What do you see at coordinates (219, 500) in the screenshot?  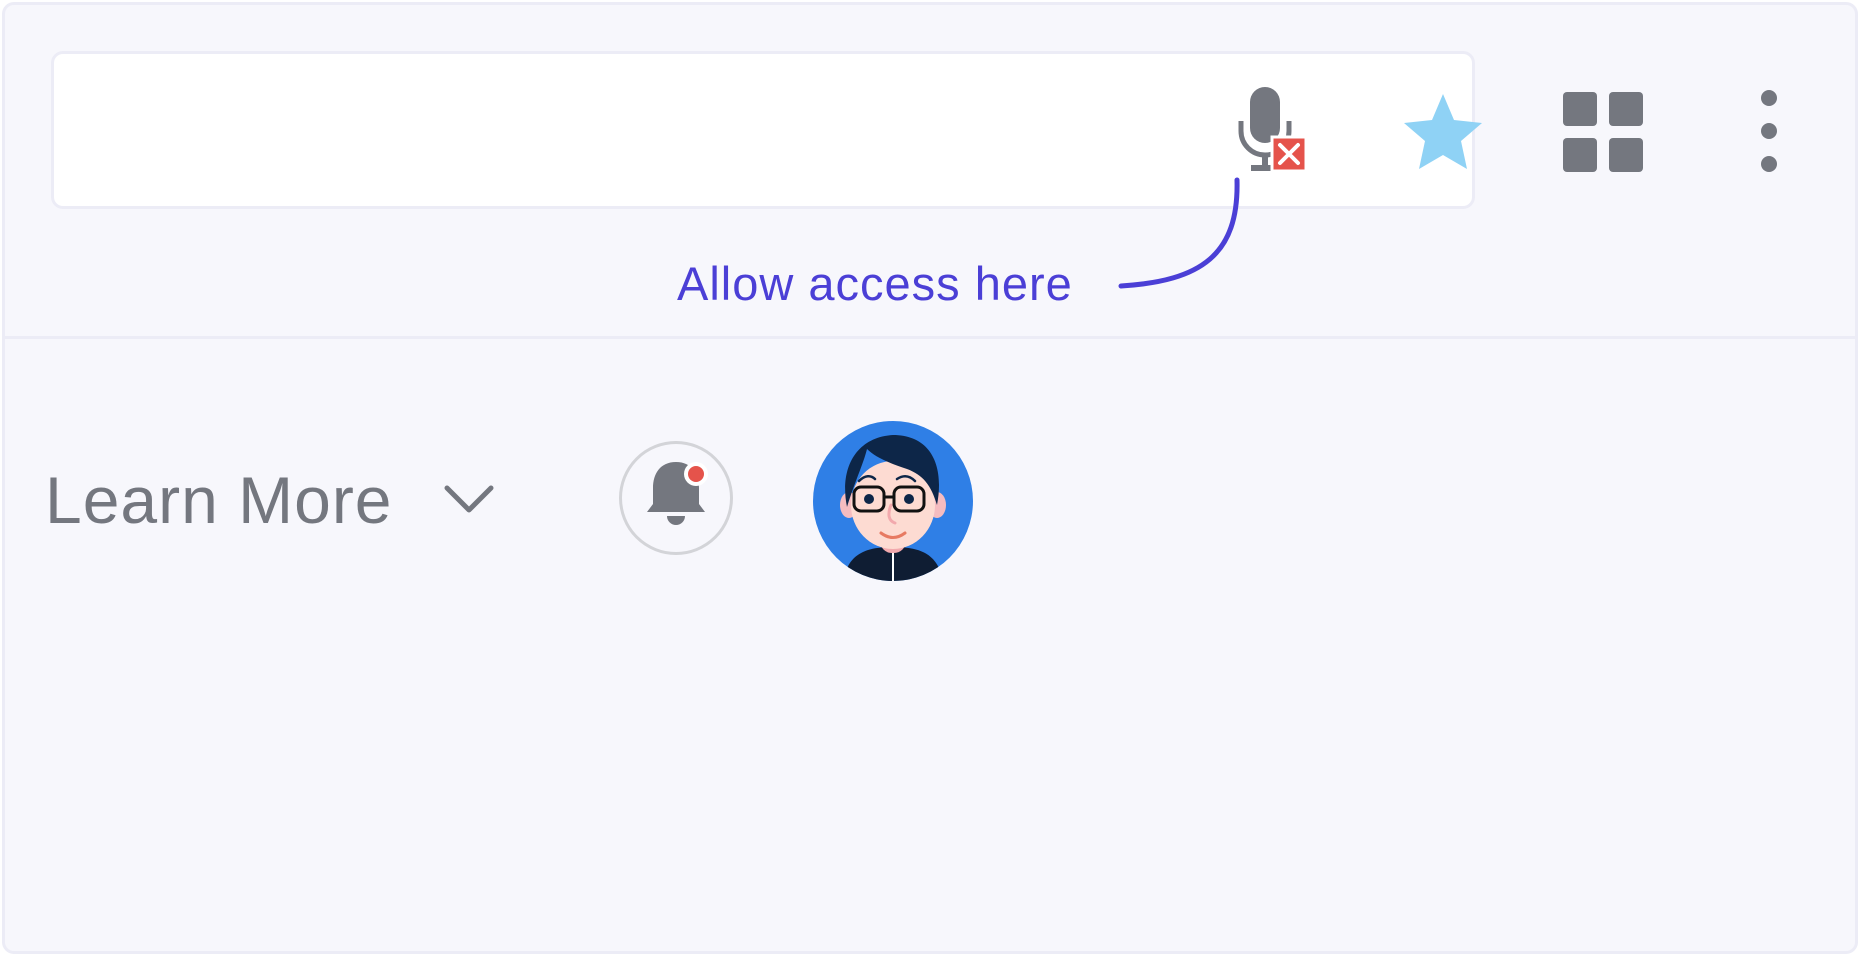 I see `learn-more-label: Learn More` at bounding box center [219, 500].